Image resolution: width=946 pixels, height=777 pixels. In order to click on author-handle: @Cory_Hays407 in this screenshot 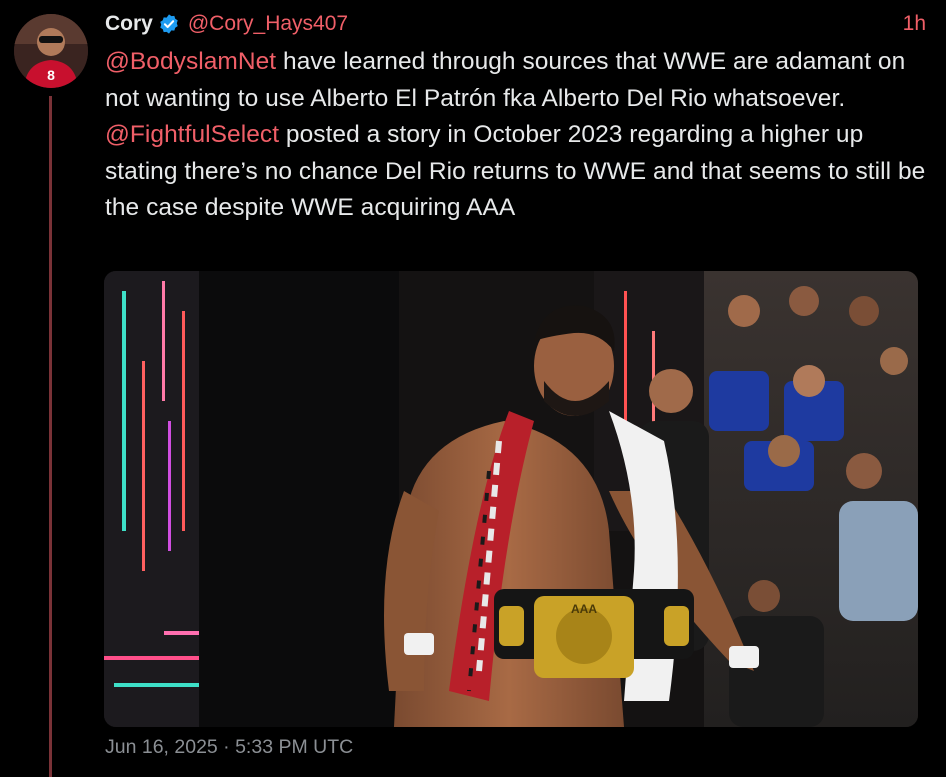, I will do `click(268, 24)`.